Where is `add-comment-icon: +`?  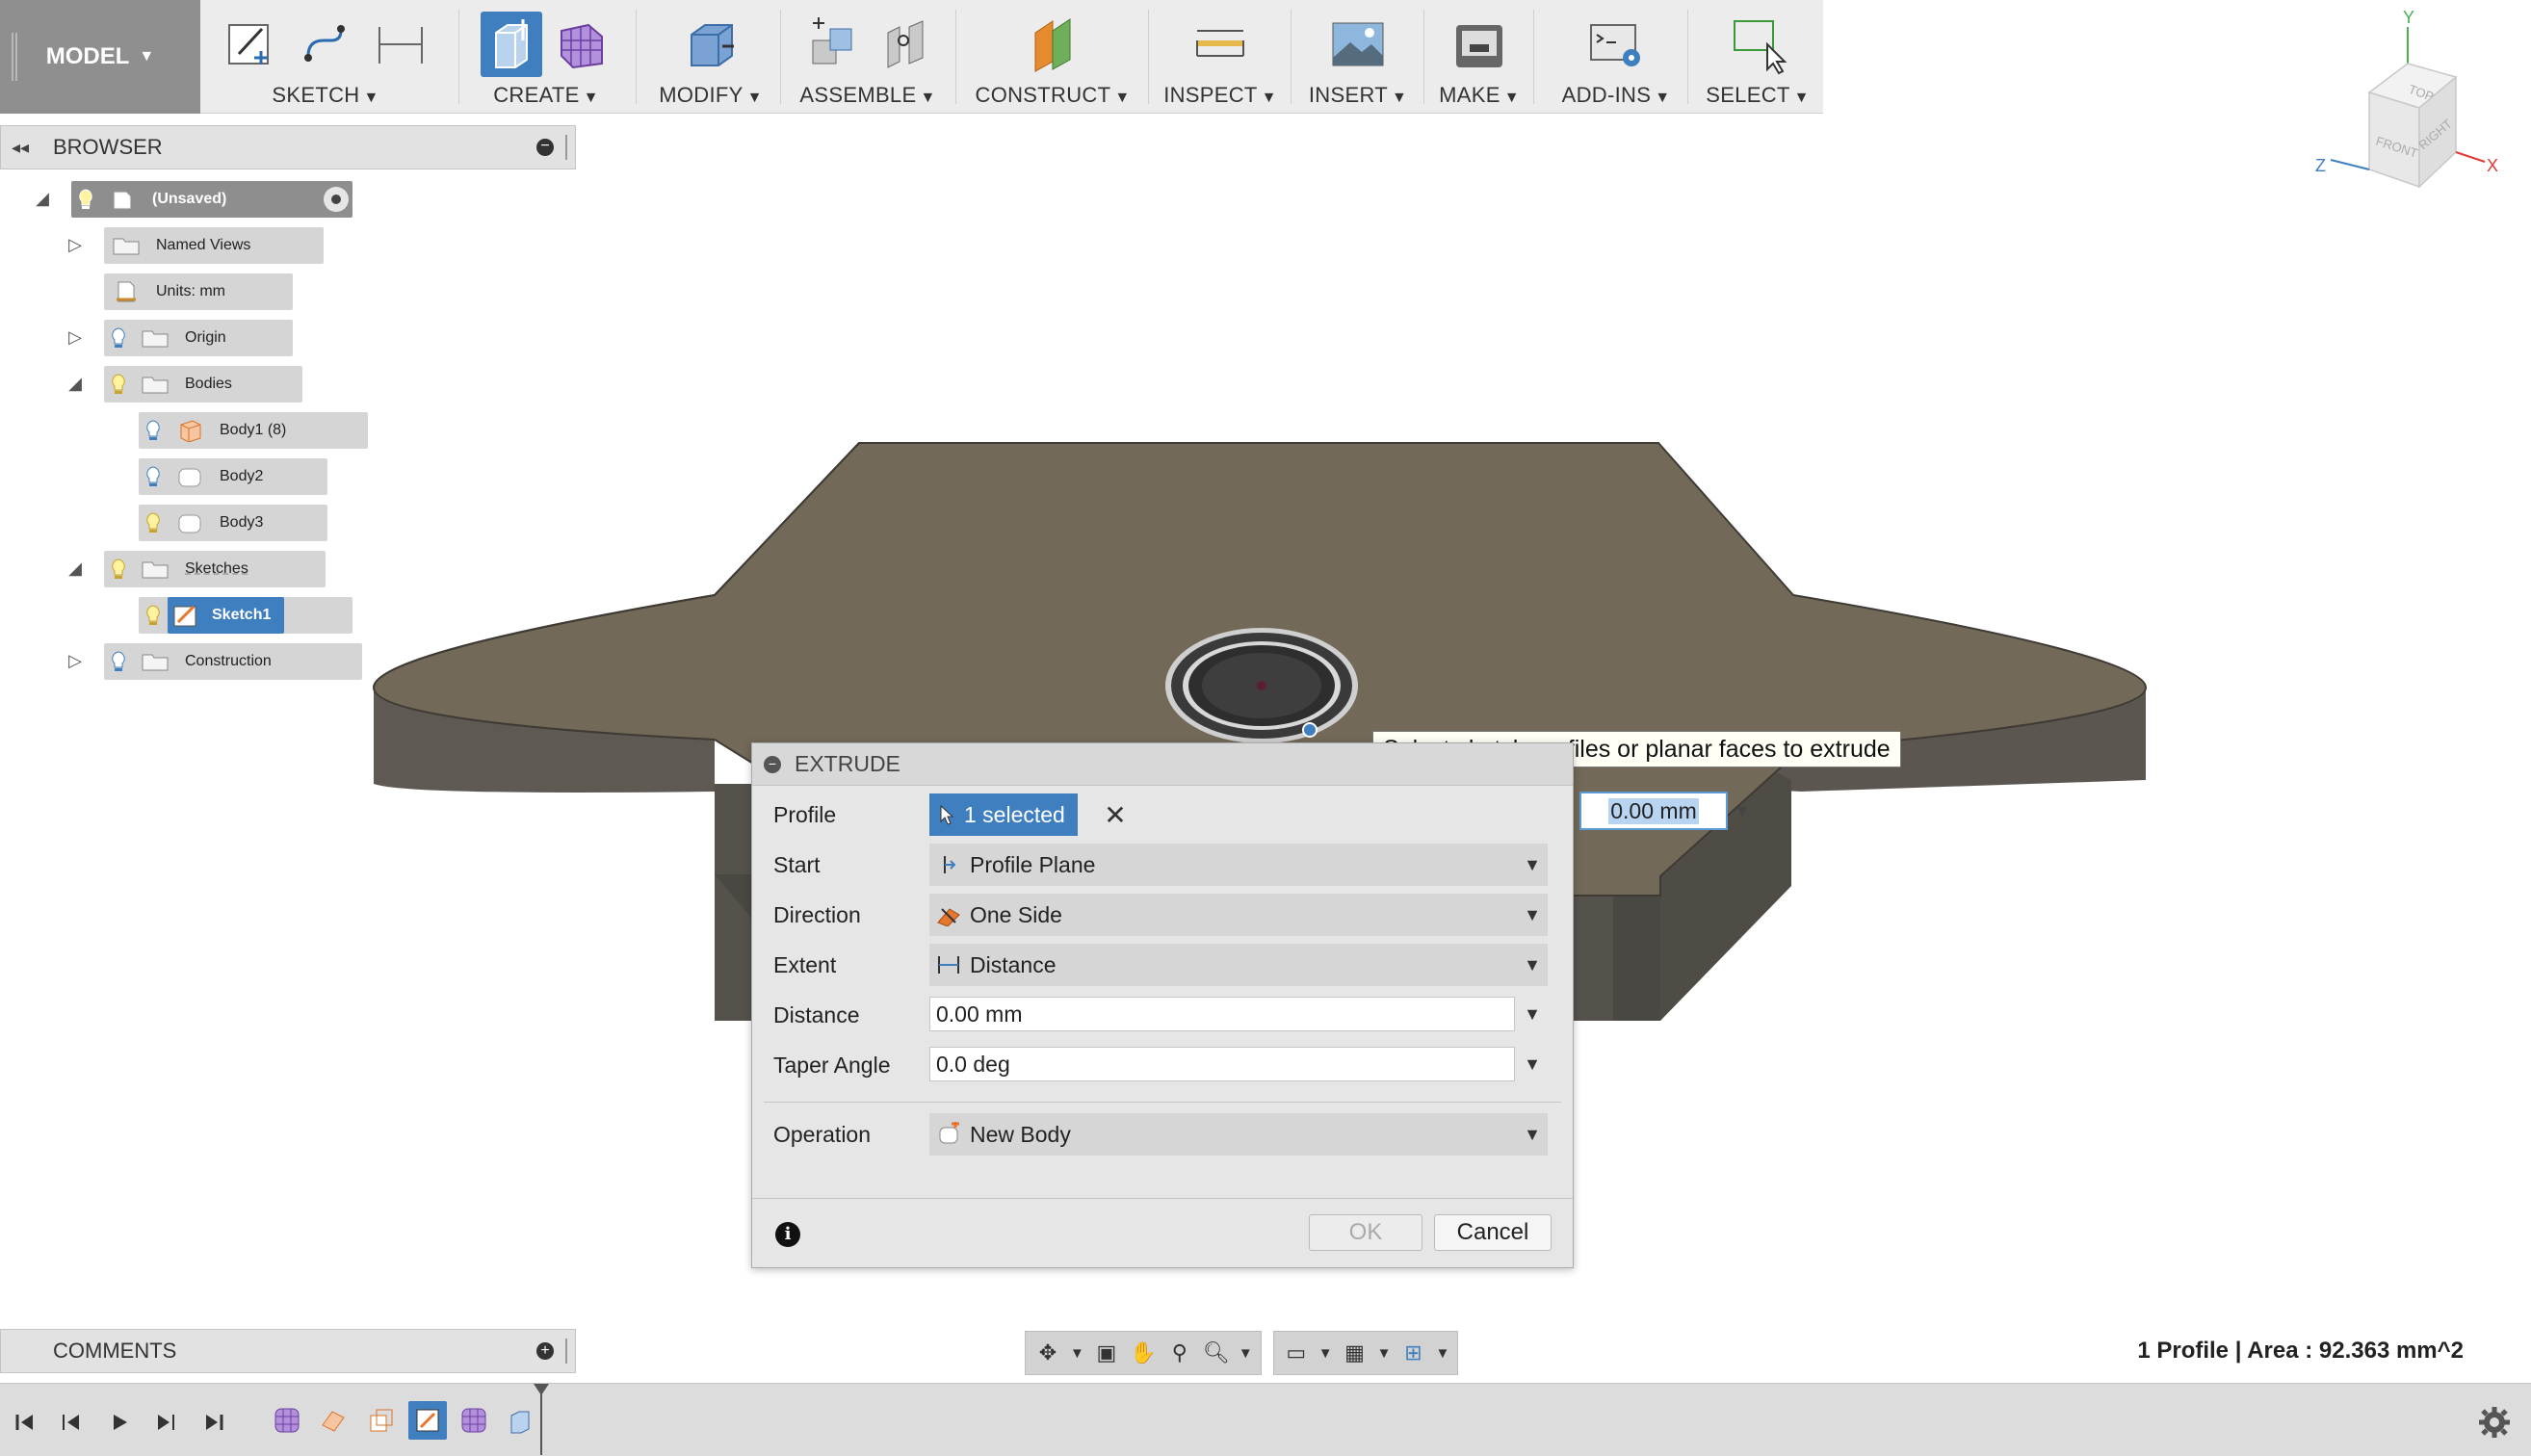 add-comment-icon: + is located at coordinates (545, 1351).